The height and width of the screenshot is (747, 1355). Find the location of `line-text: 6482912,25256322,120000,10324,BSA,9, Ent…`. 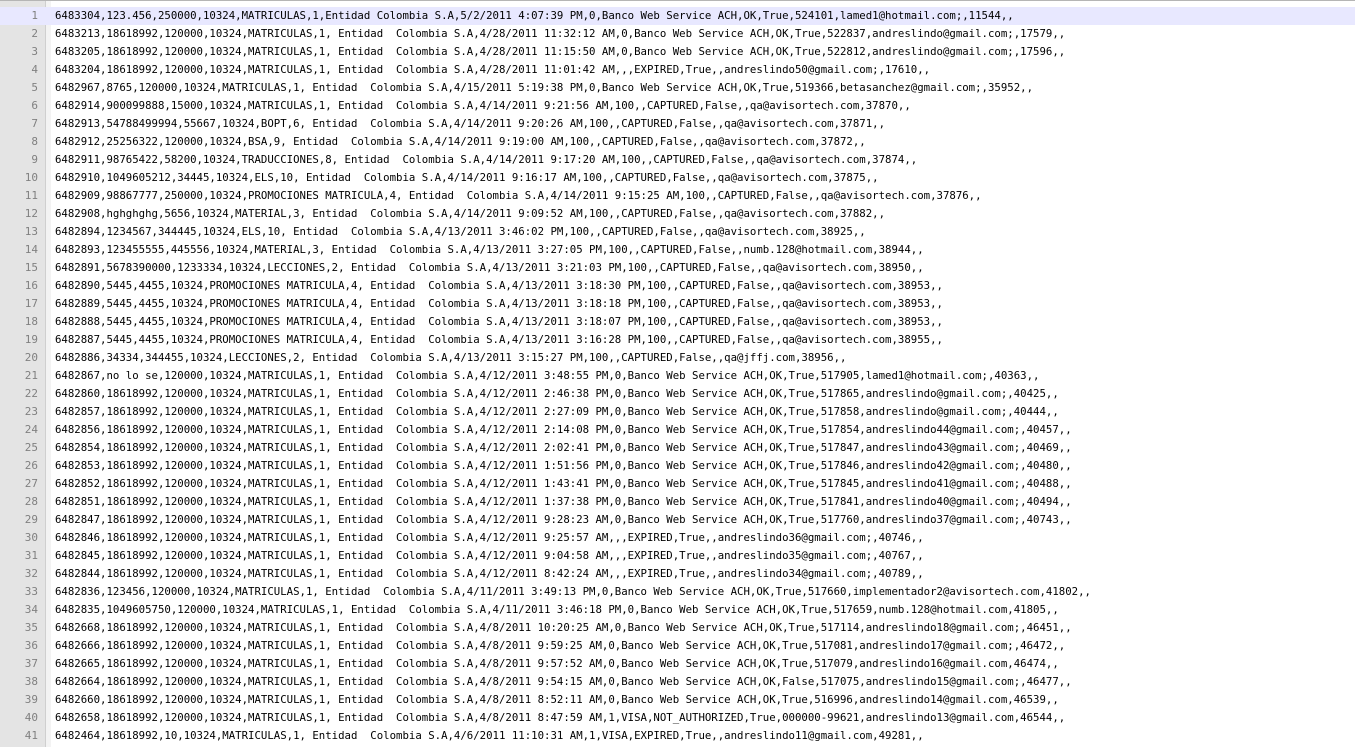

line-text: 6482912,25256322,120000,10324,BSA,9, Ent… is located at coordinates (460, 142).